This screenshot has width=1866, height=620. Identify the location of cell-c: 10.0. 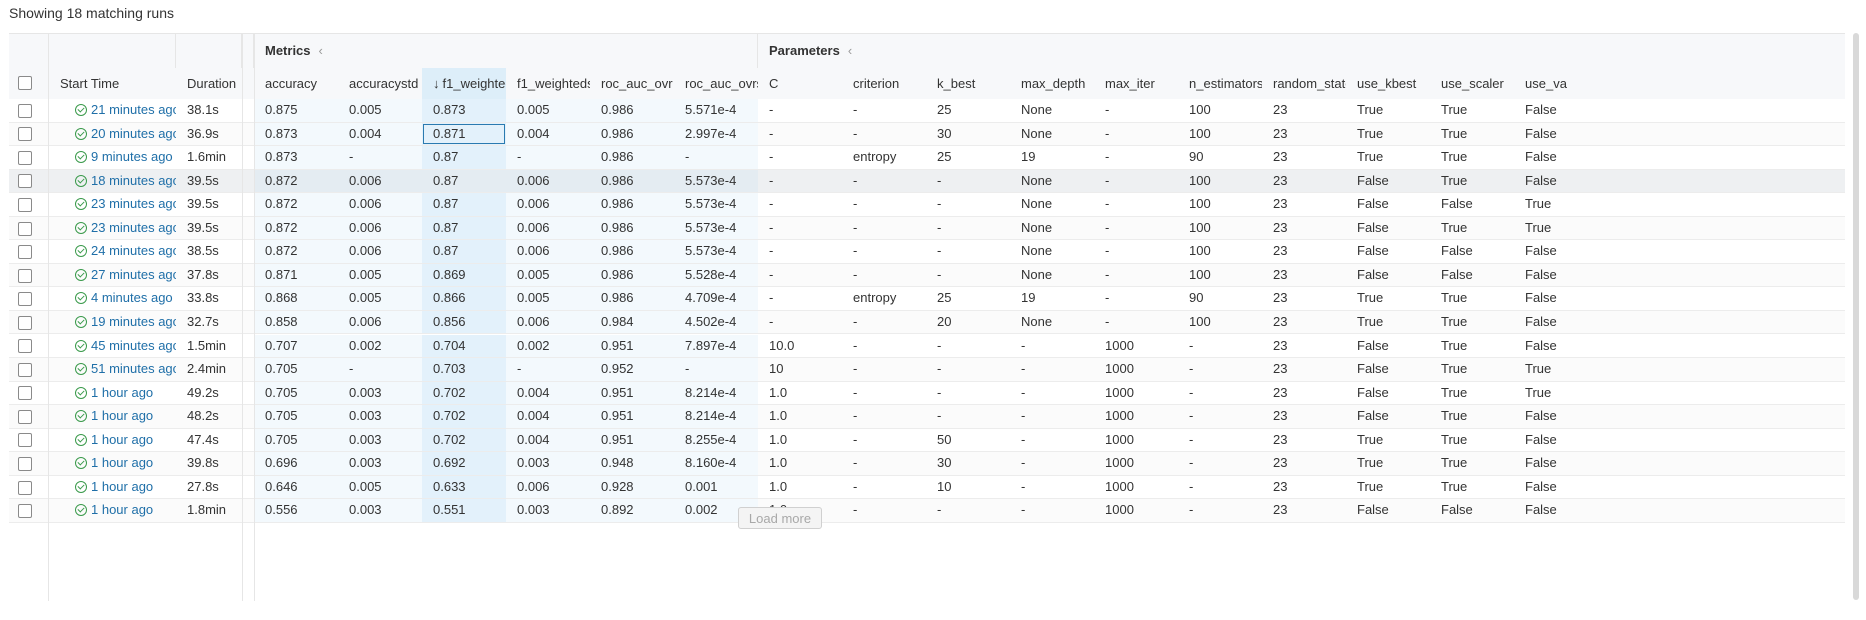
(800, 346).